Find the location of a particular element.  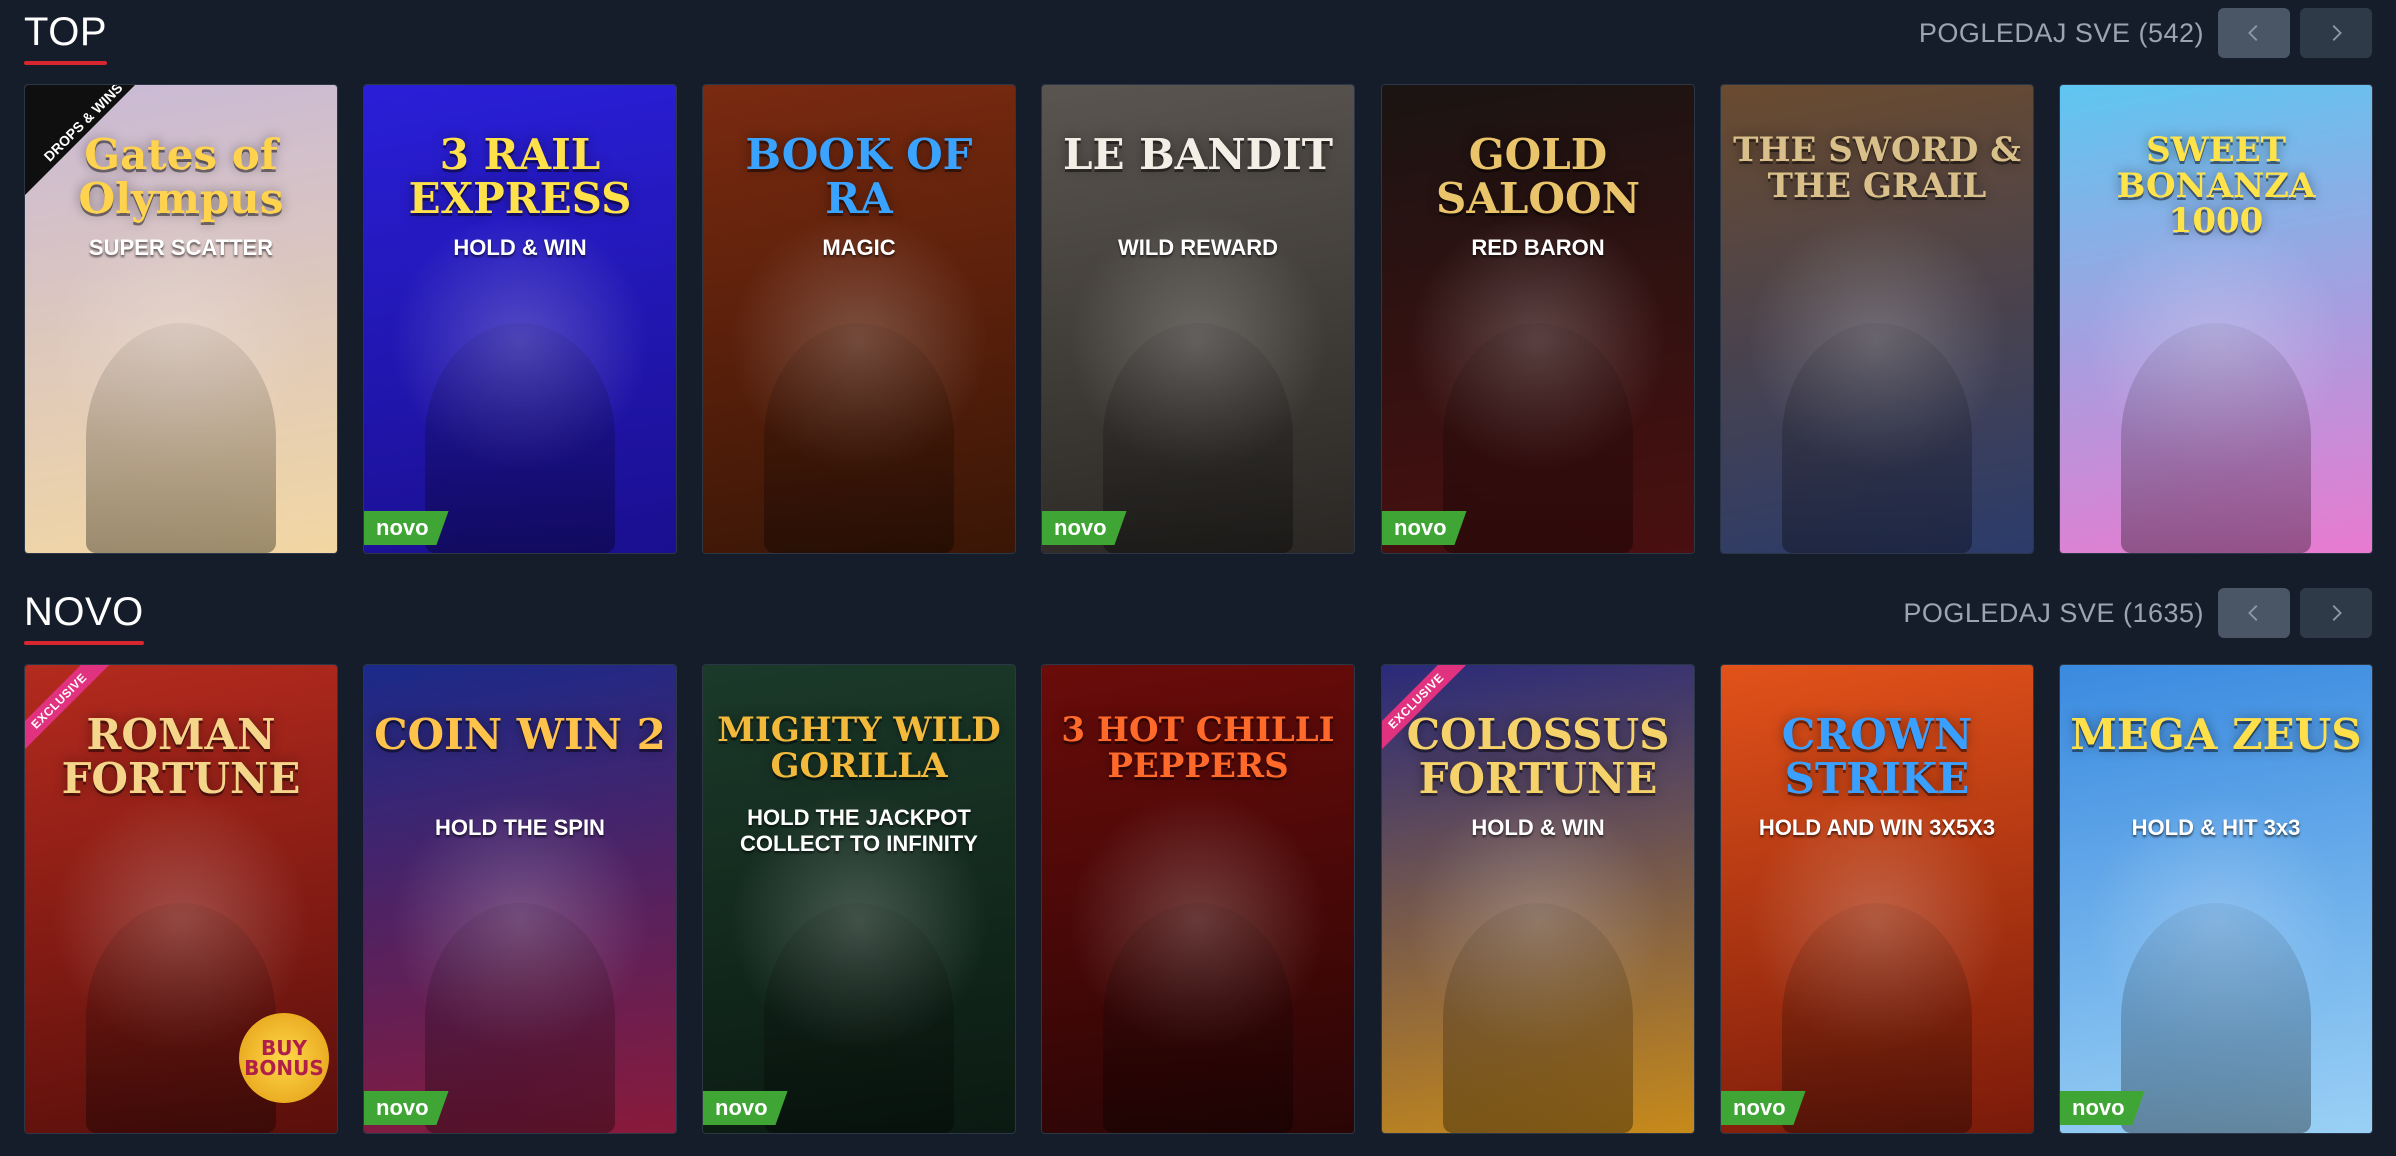

game-subtitle: RED BARON is located at coordinates (1538, 247).